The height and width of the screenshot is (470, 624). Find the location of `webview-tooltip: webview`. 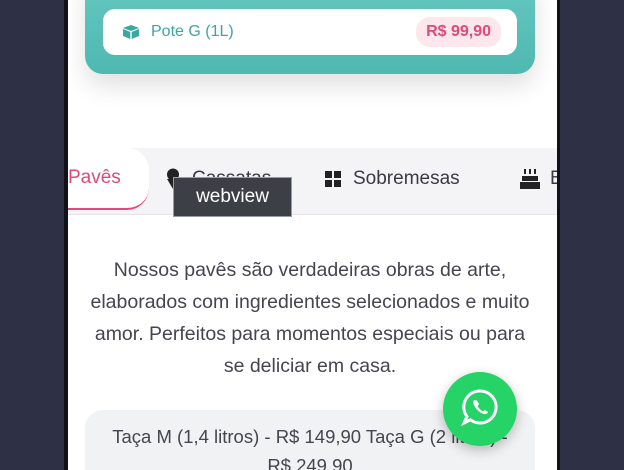

webview-tooltip: webview is located at coordinates (232, 197).